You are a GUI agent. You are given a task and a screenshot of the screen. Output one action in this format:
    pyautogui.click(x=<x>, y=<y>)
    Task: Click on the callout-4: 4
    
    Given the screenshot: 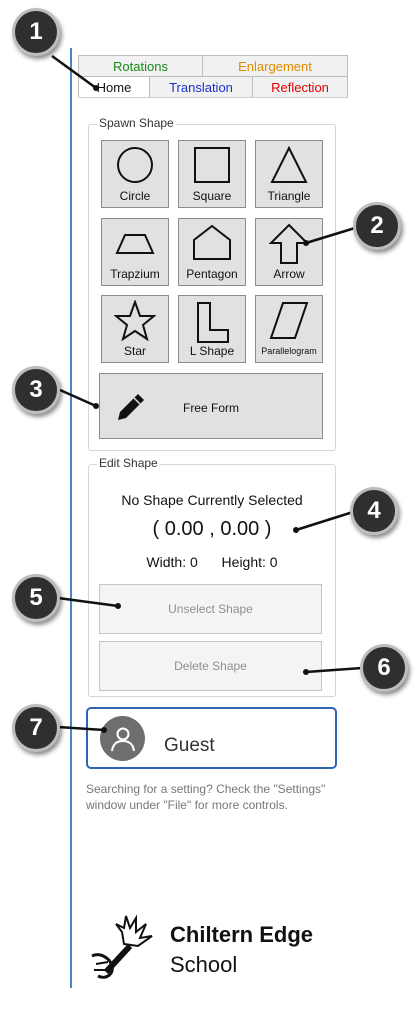 What is the action you would take?
    pyautogui.click(x=374, y=511)
    